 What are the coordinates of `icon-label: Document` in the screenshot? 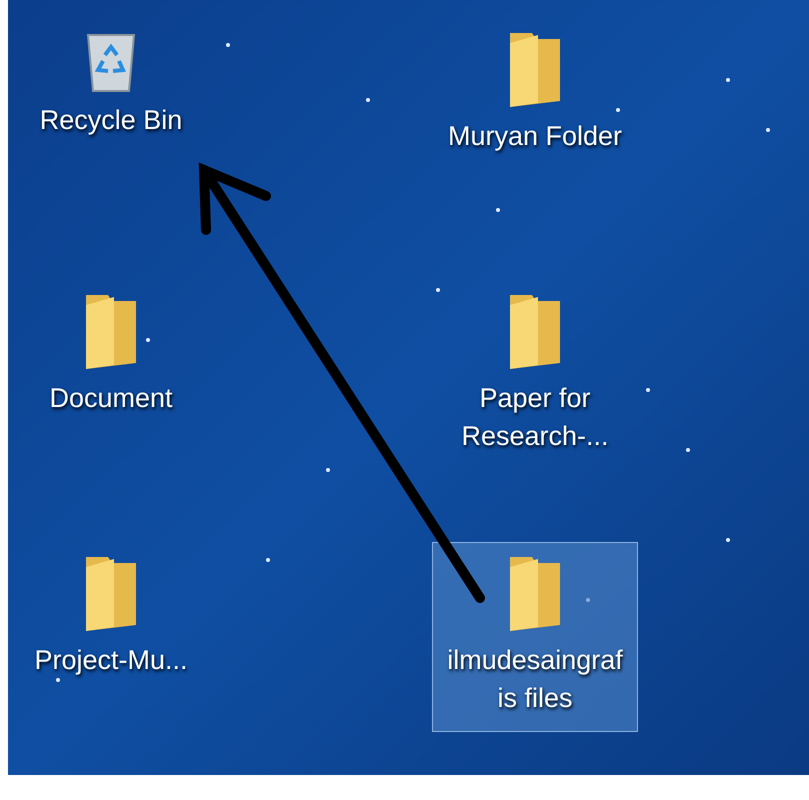 It's located at (111, 398).